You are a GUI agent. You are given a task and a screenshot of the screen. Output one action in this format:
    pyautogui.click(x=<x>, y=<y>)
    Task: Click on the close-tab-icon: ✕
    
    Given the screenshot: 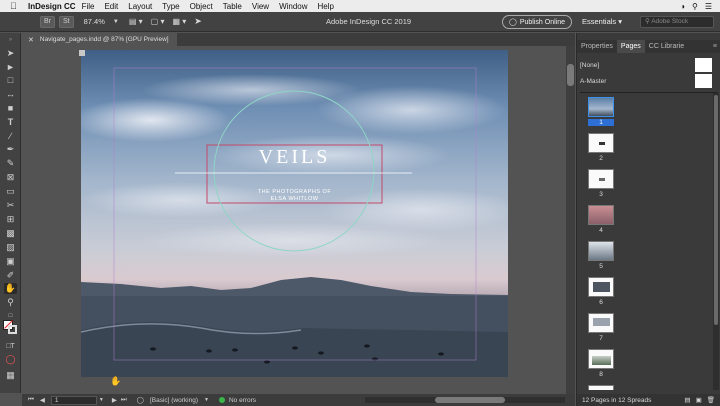 What is the action you would take?
    pyautogui.click(x=31, y=40)
    